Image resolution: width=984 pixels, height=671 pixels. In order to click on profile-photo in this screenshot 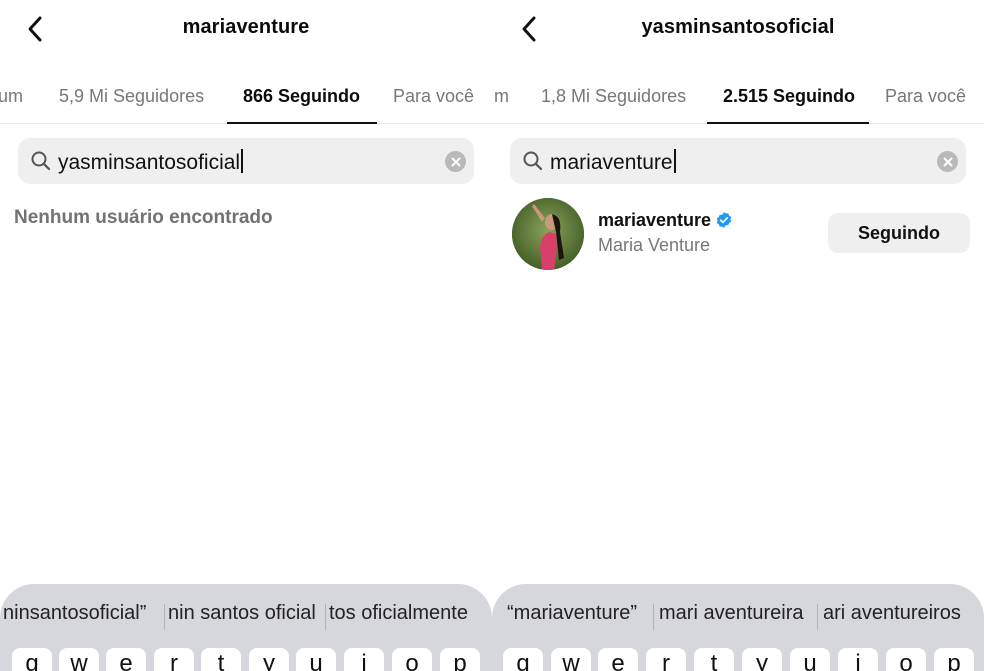, I will do `click(548, 234)`.